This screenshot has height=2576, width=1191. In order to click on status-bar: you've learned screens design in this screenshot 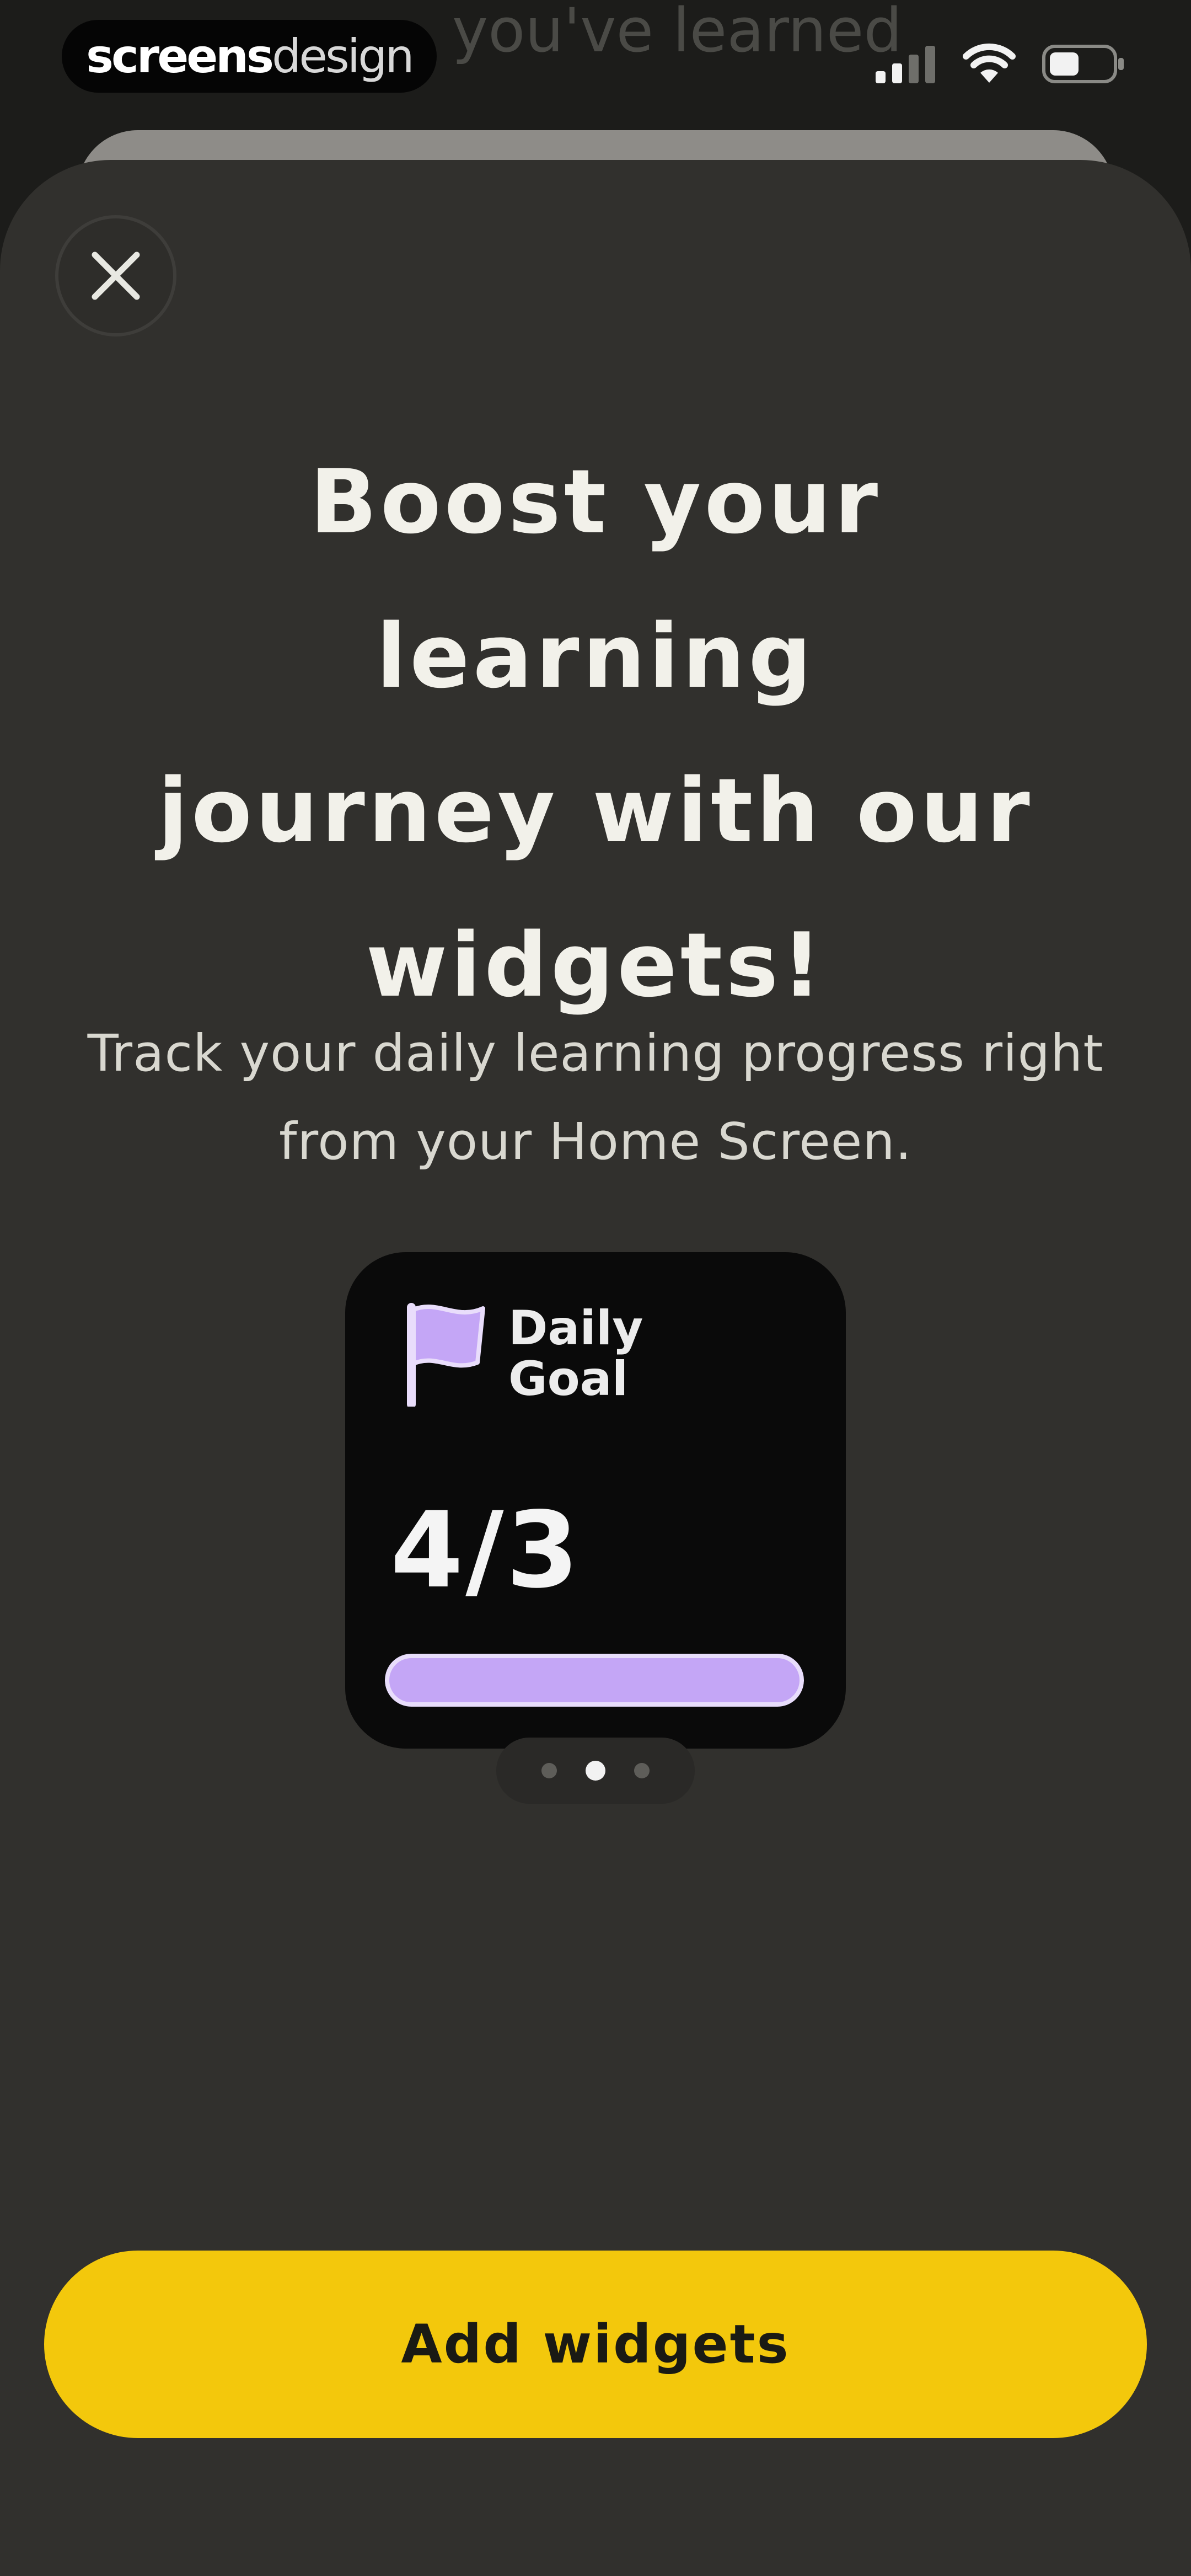, I will do `click(595, 66)`.